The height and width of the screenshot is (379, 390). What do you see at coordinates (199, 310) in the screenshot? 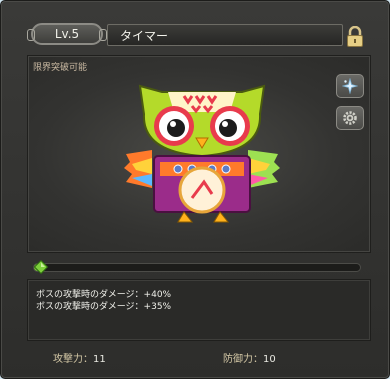
I see `potential-lines: ボスの攻撃時のダメージ：+40% ボスの攻撃時のダメージ：+35%` at bounding box center [199, 310].